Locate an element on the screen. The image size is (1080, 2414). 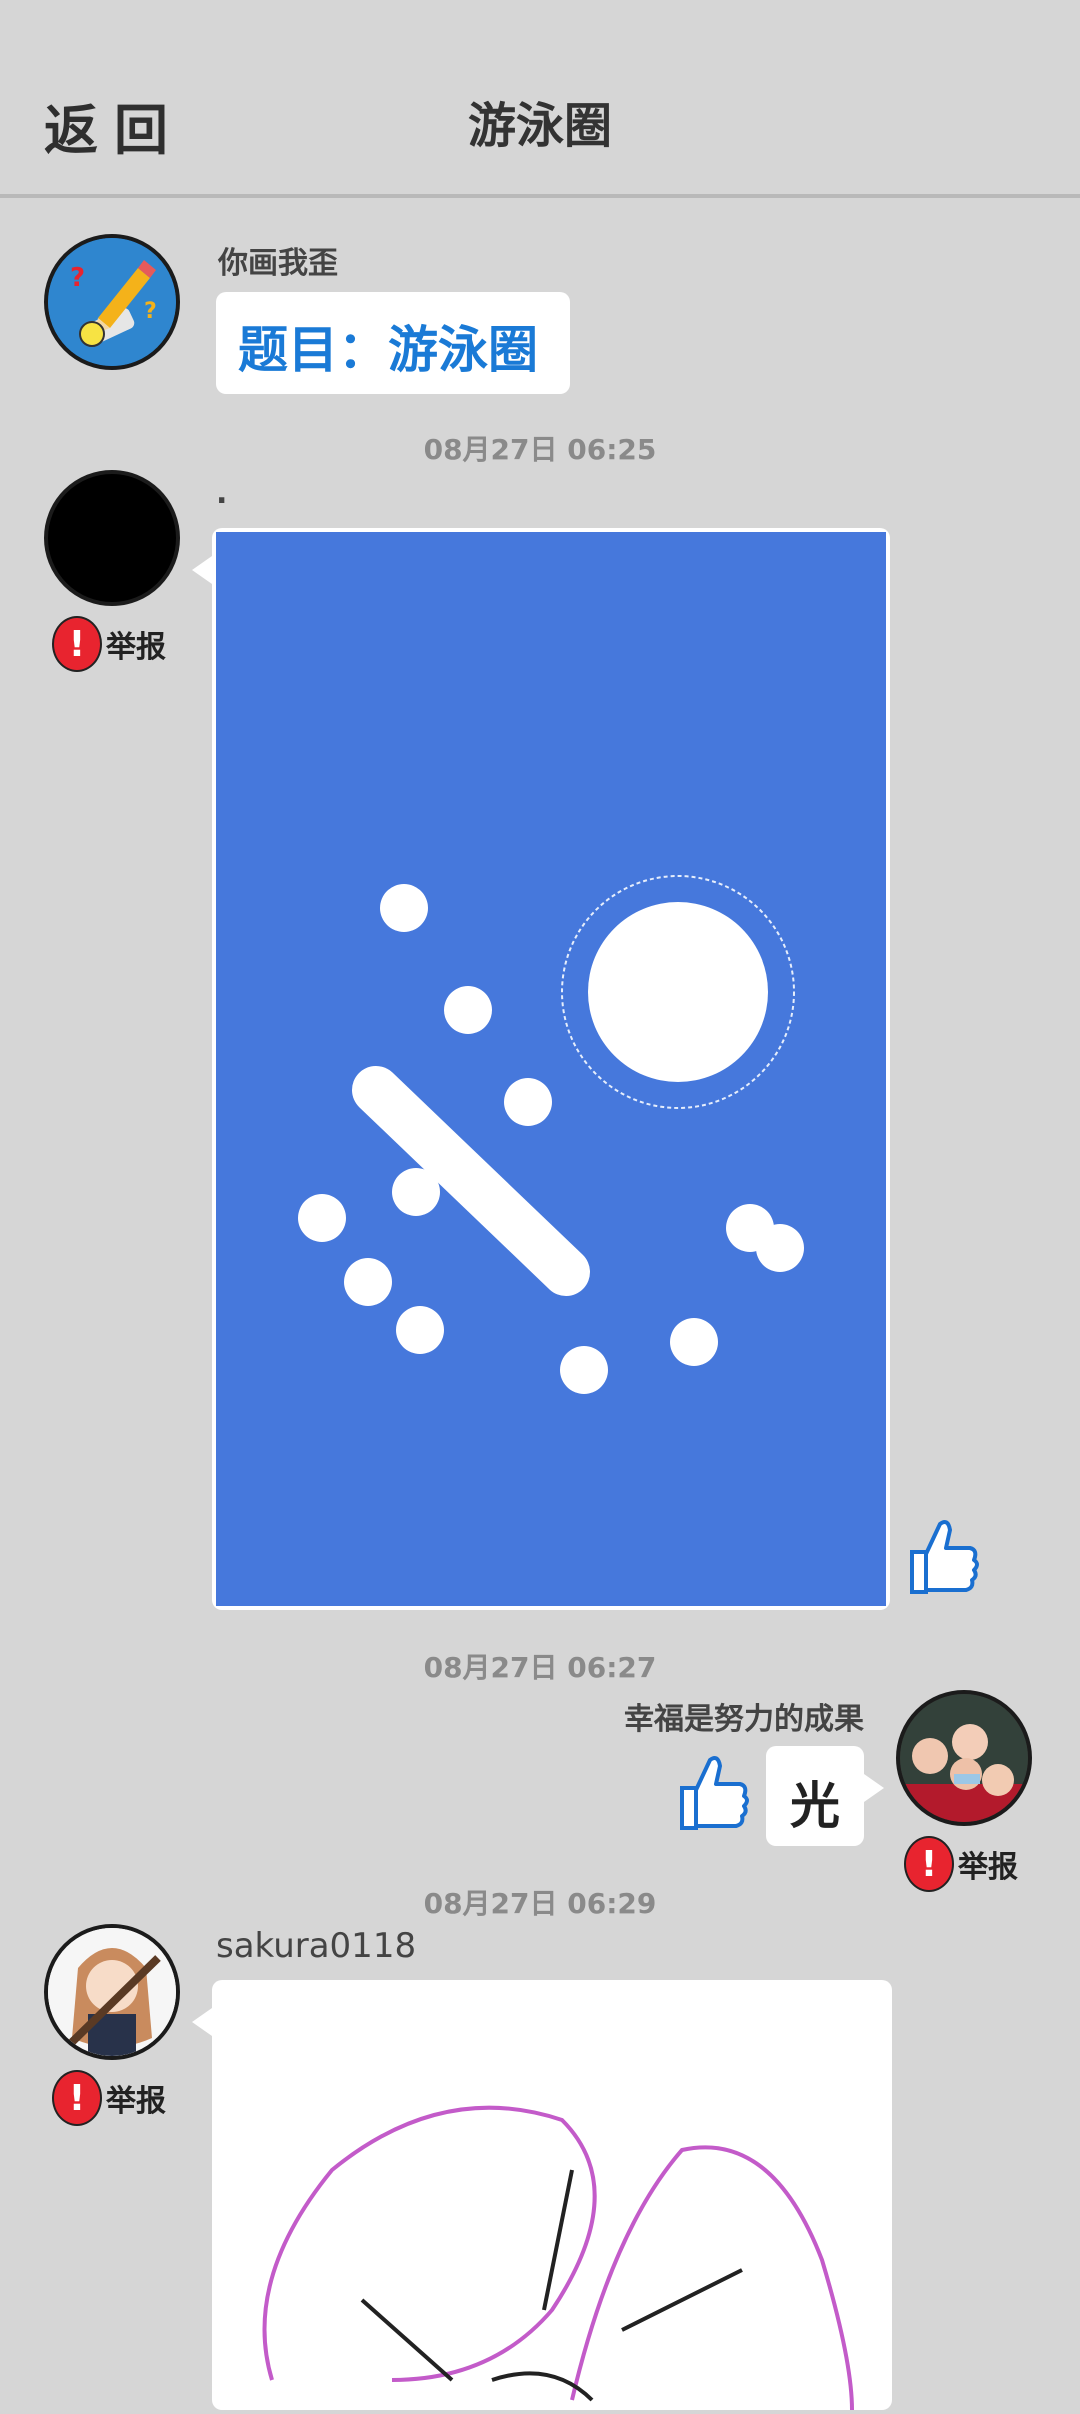
timestamp: 08月27日 06:27 is located at coordinates (540, 1667).